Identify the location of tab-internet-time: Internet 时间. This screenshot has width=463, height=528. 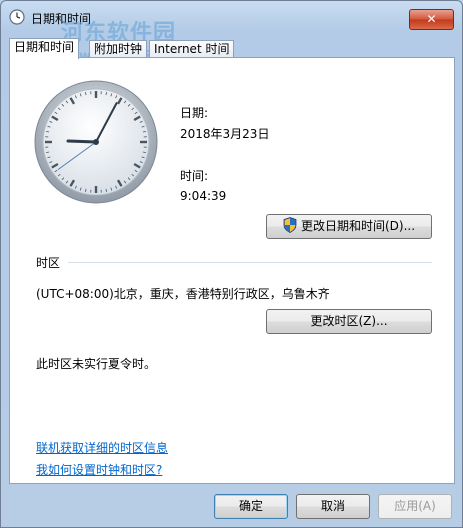
(192, 49).